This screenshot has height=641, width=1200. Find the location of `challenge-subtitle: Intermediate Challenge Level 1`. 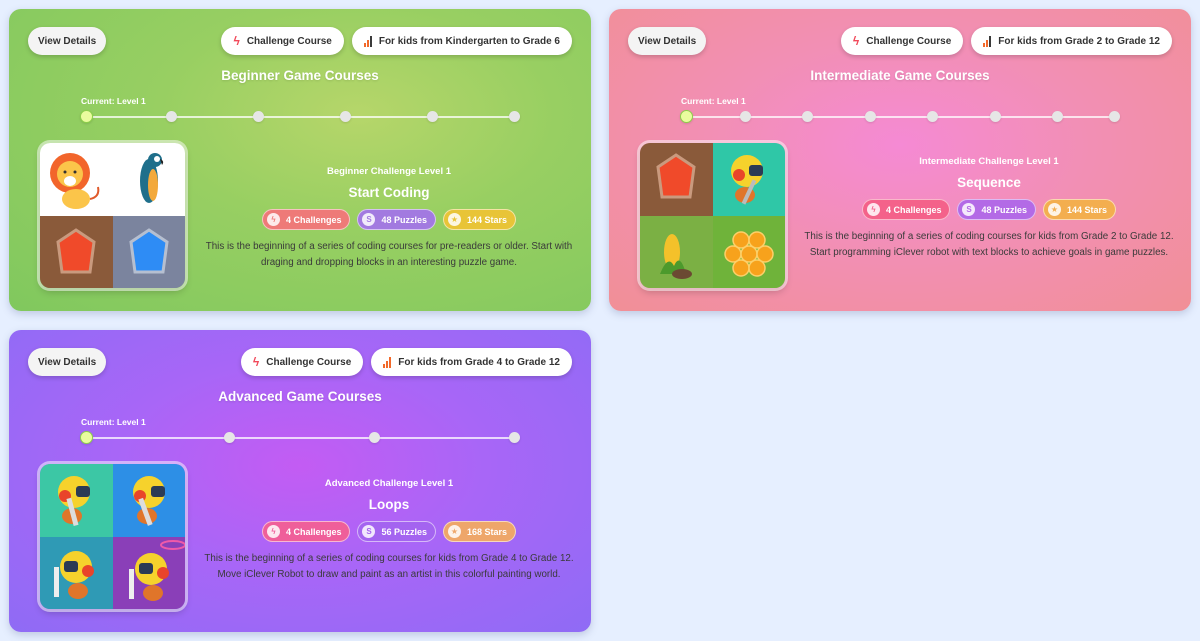

challenge-subtitle: Intermediate Challenge Level 1 is located at coordinates (989, 161).